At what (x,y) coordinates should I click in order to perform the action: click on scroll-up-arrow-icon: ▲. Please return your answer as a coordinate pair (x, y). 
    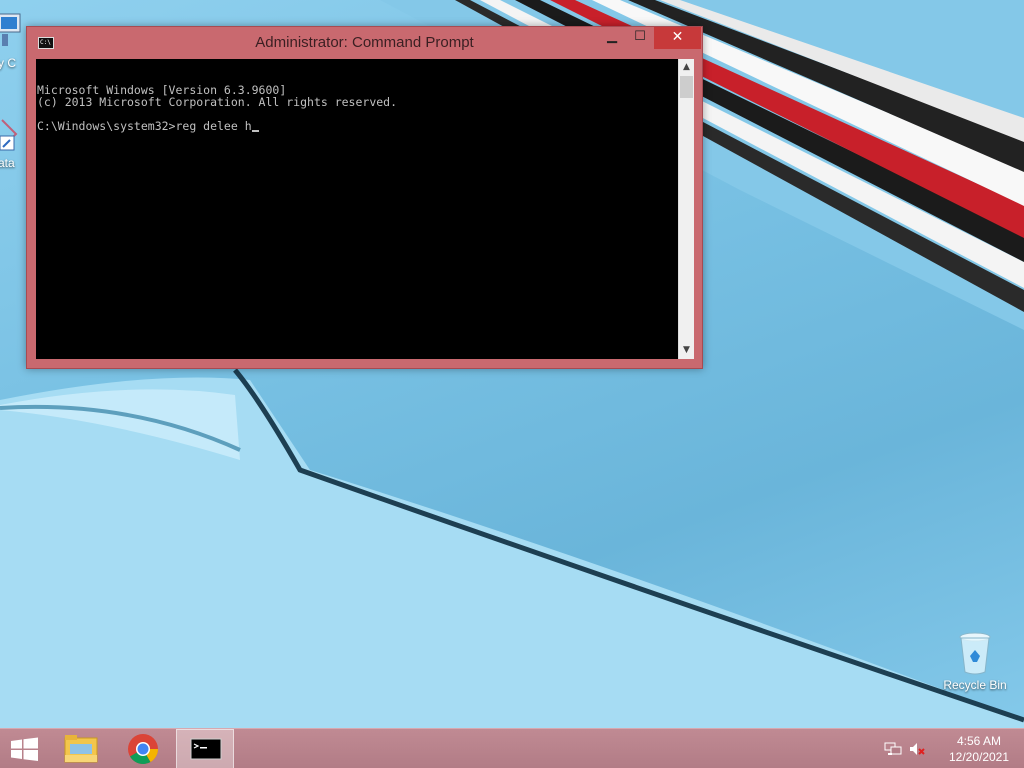
    Looking at the image, I should click on (686, 67).